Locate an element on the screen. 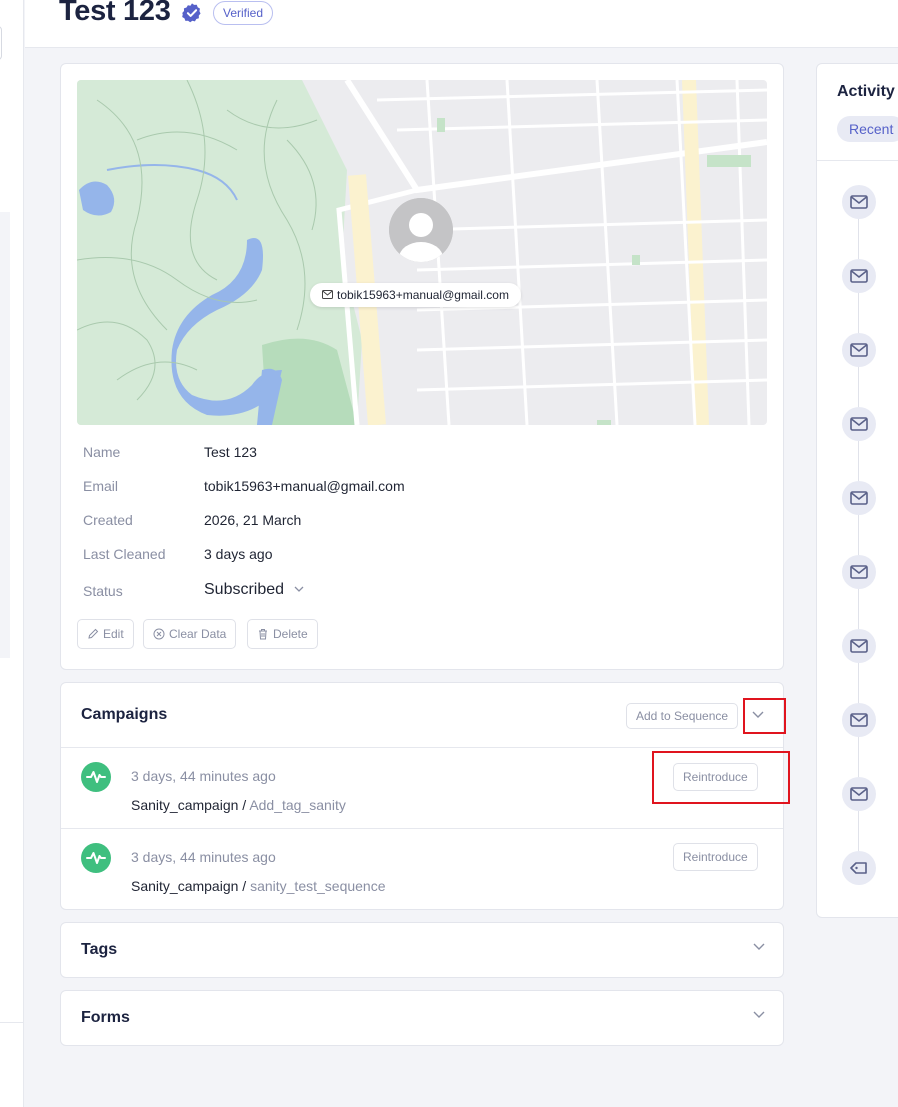 This screenshot has width=898, height=1107. delete-button: Delete is located at coordinates (282, 634).